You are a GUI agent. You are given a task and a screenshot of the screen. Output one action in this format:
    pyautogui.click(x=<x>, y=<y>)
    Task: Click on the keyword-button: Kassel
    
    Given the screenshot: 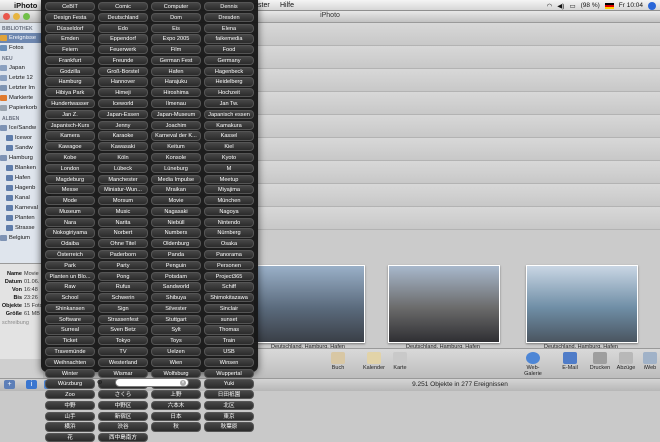 What is the action you would take?
    pyautogui.click(x=229, y=136)
    